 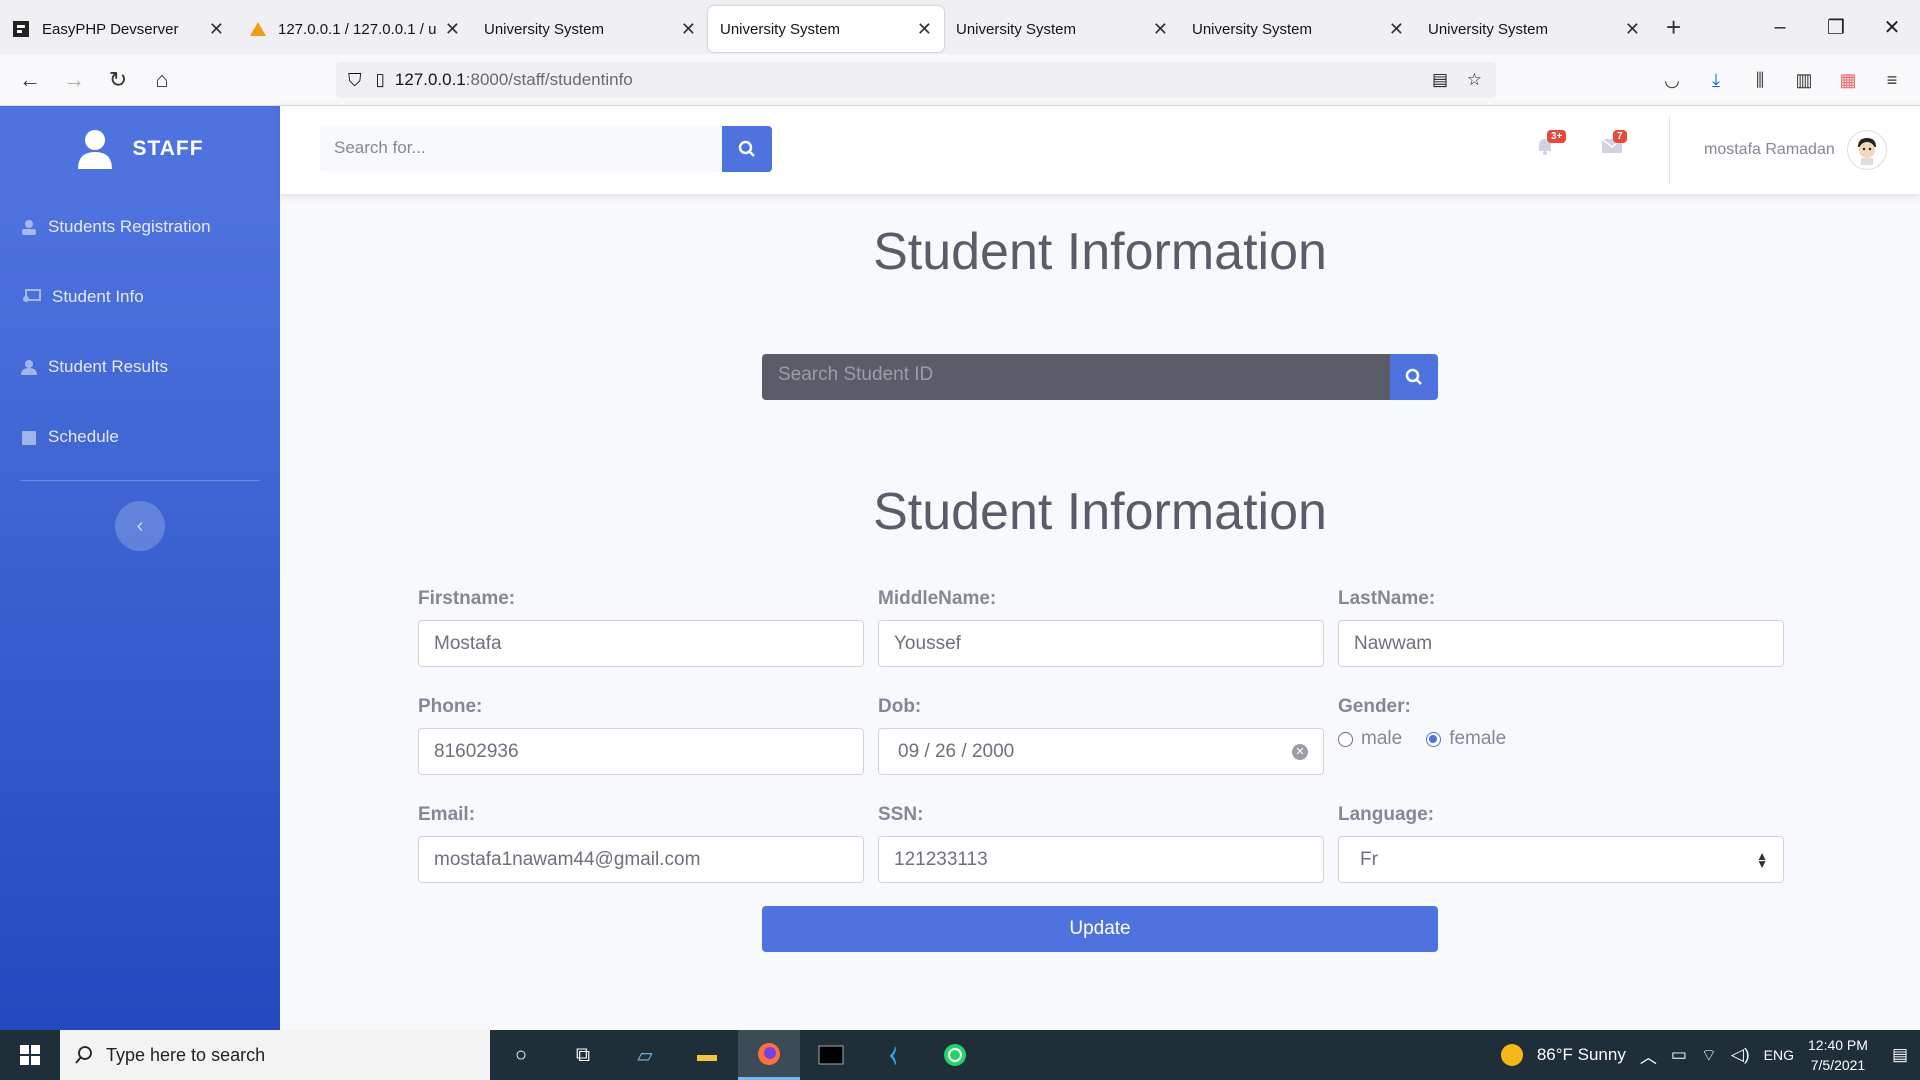 What do you see at coordinates (186, 1054) in the screenshot?
I see `taskbar-search-placeholder: Type here to search` at bounding box center [186, 1054].